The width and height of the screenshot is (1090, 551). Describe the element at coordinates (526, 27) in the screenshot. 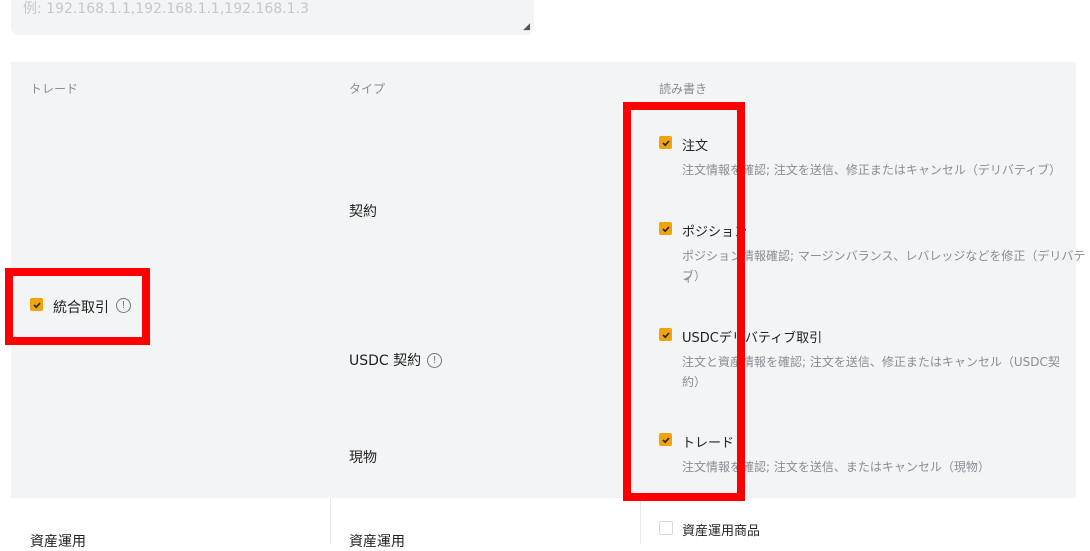

I see `resize-handle-icon: ◢` at that location.